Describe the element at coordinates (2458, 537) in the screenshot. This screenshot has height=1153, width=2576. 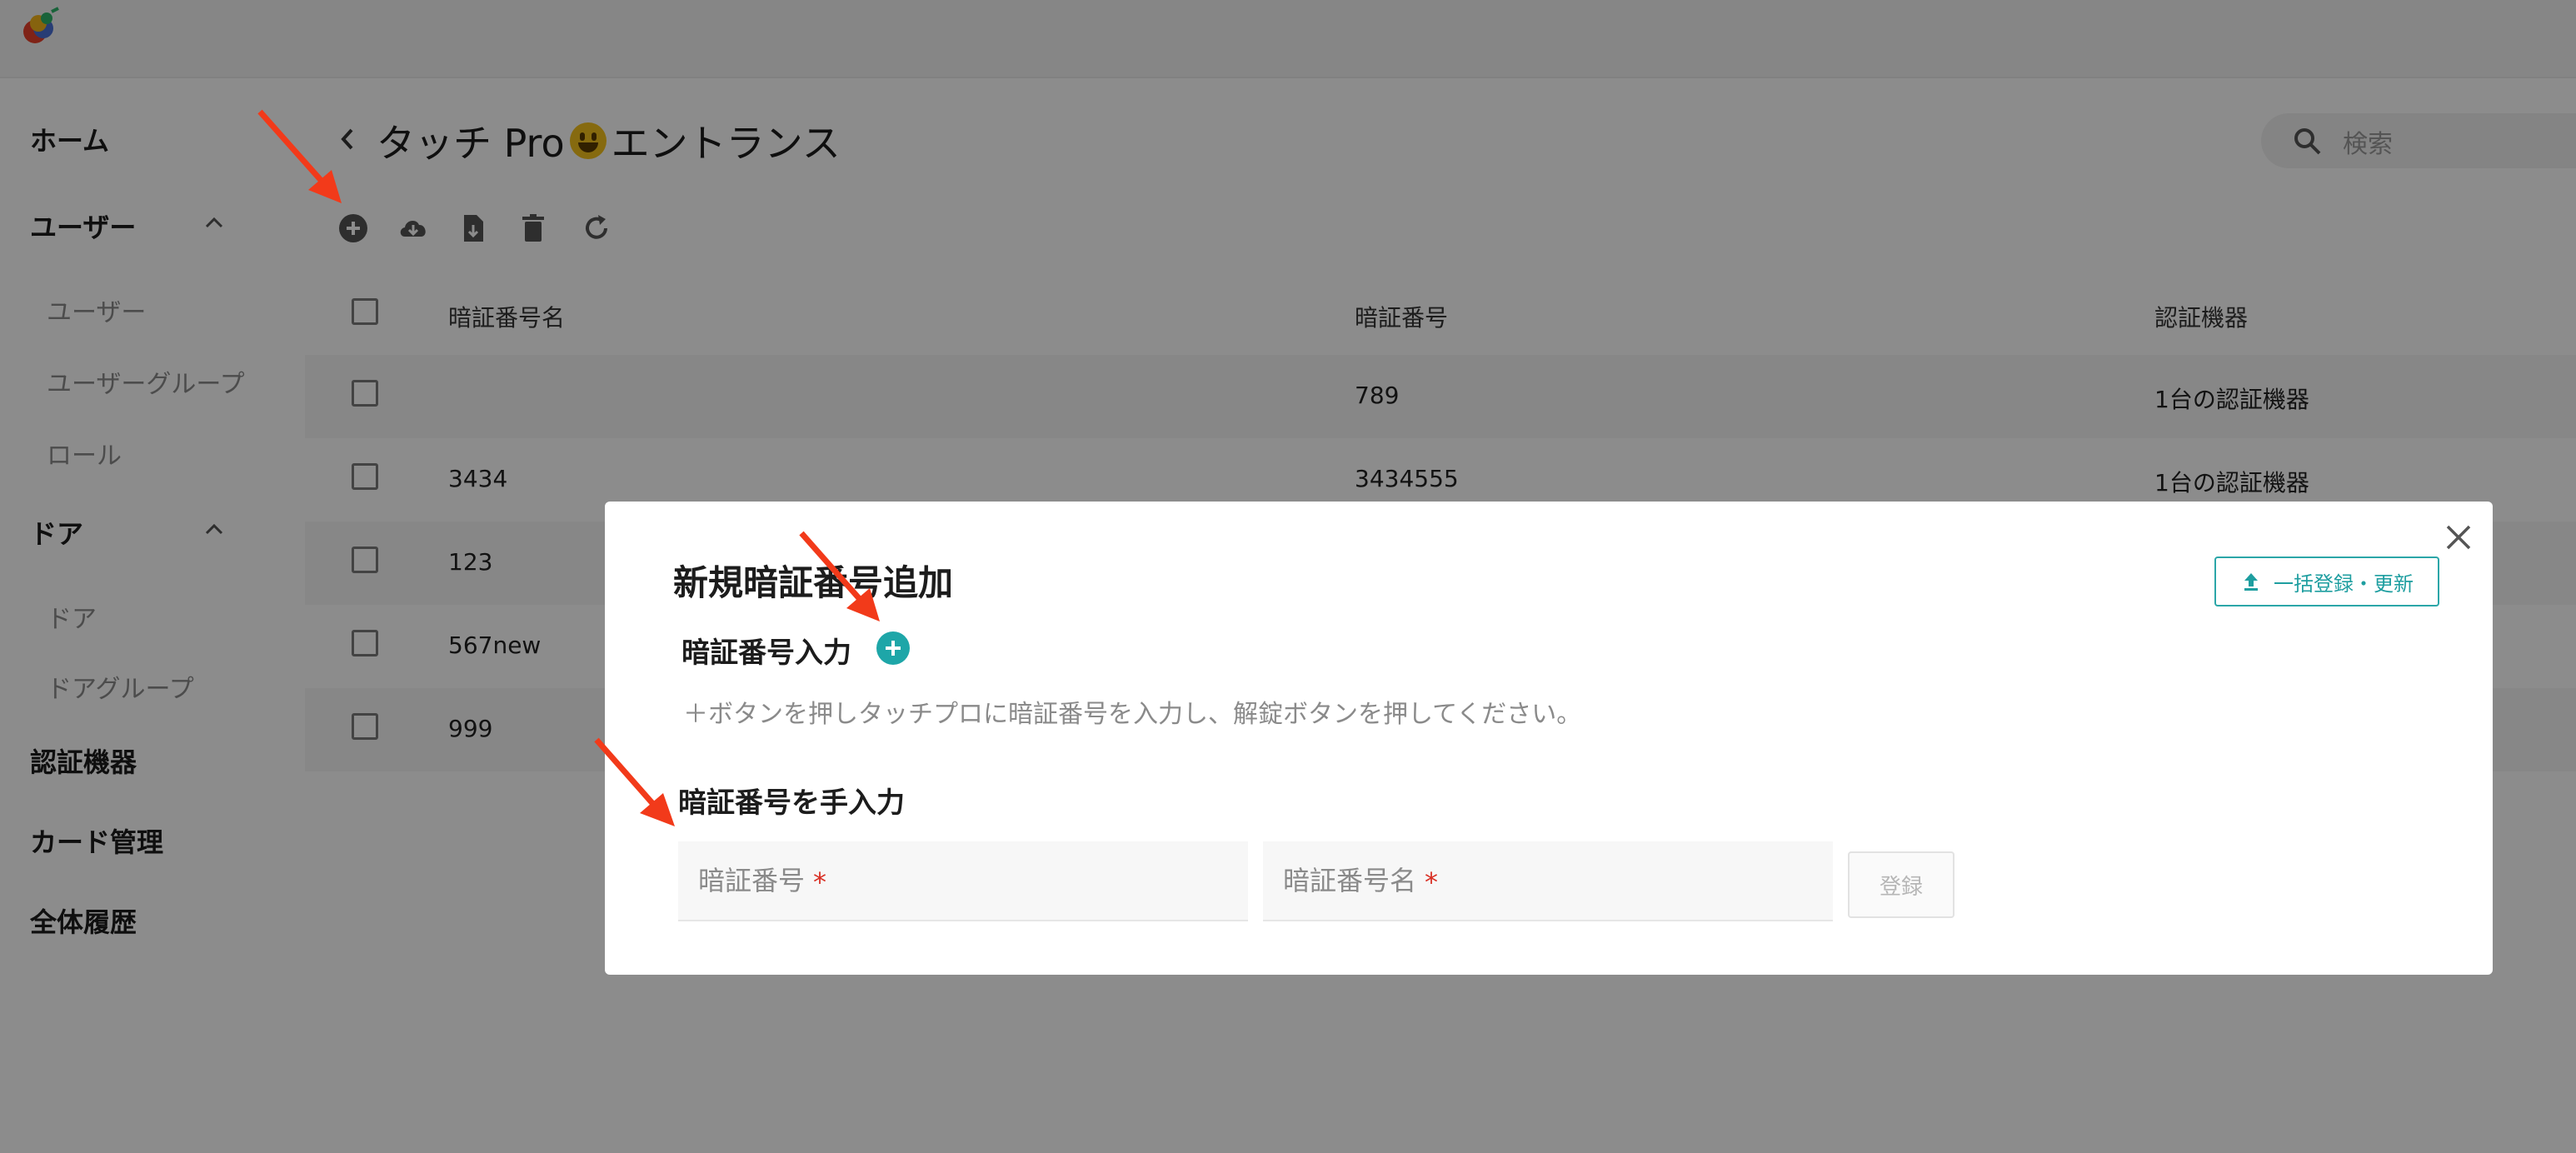
I see `close-icon` at that location.